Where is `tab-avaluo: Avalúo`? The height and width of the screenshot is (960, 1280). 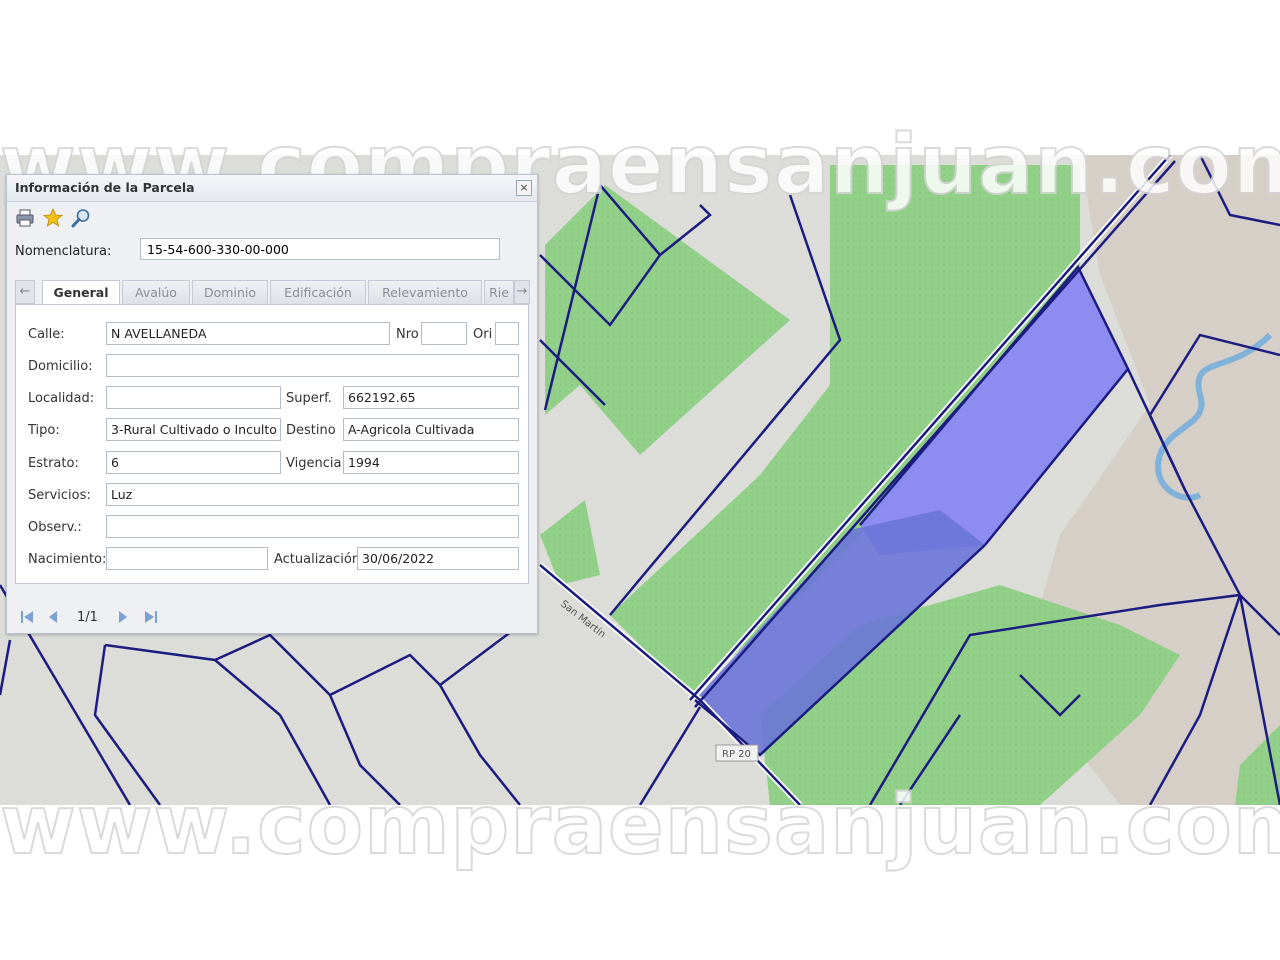 tab-avaluo: Avalúo is located at coordinates (156, 292).